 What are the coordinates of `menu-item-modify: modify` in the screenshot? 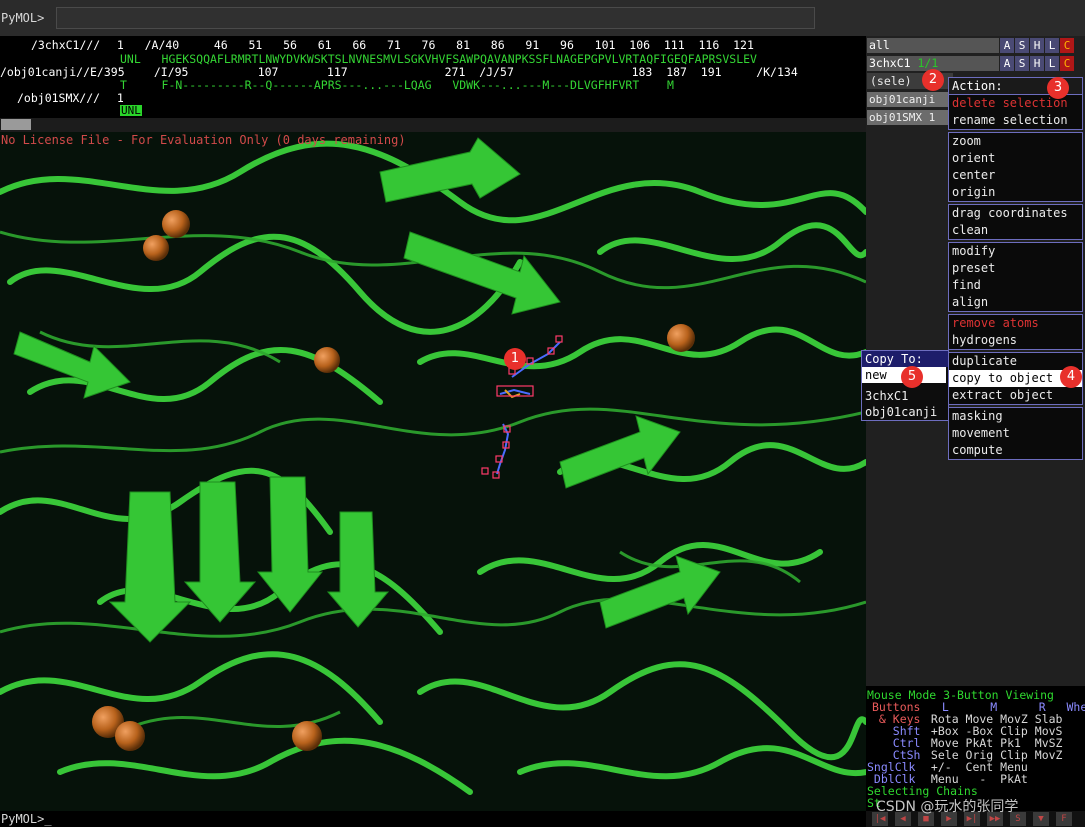 It's located at (1015, 251).